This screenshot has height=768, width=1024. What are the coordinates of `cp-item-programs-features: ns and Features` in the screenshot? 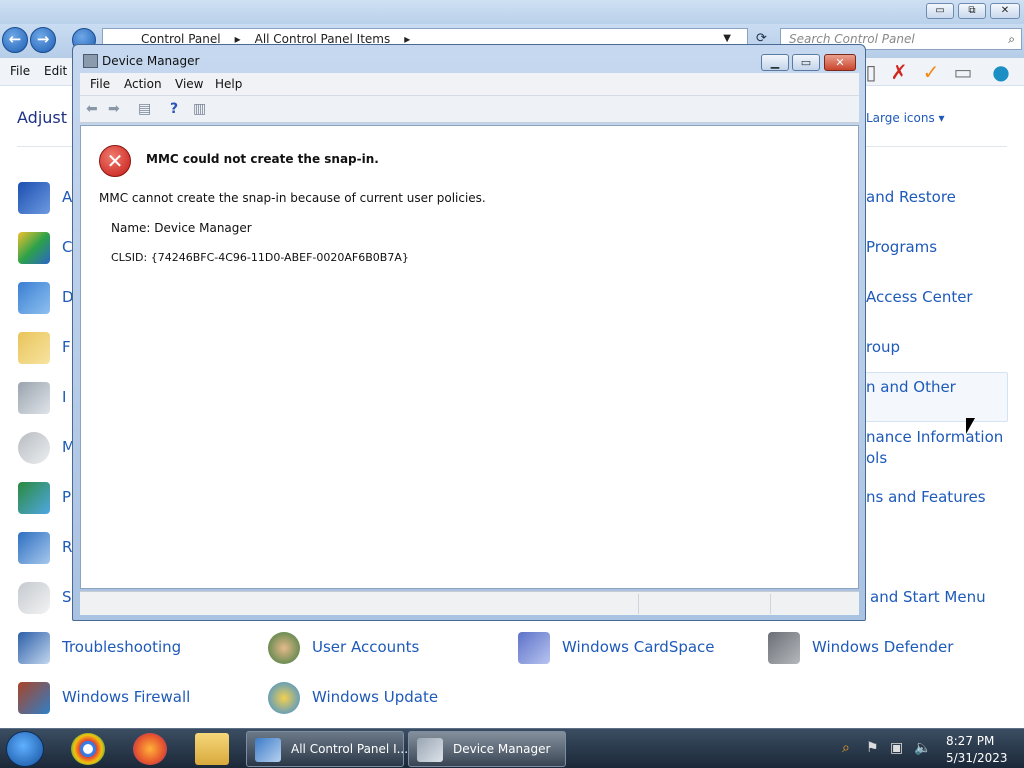 It's located at (926, 497).